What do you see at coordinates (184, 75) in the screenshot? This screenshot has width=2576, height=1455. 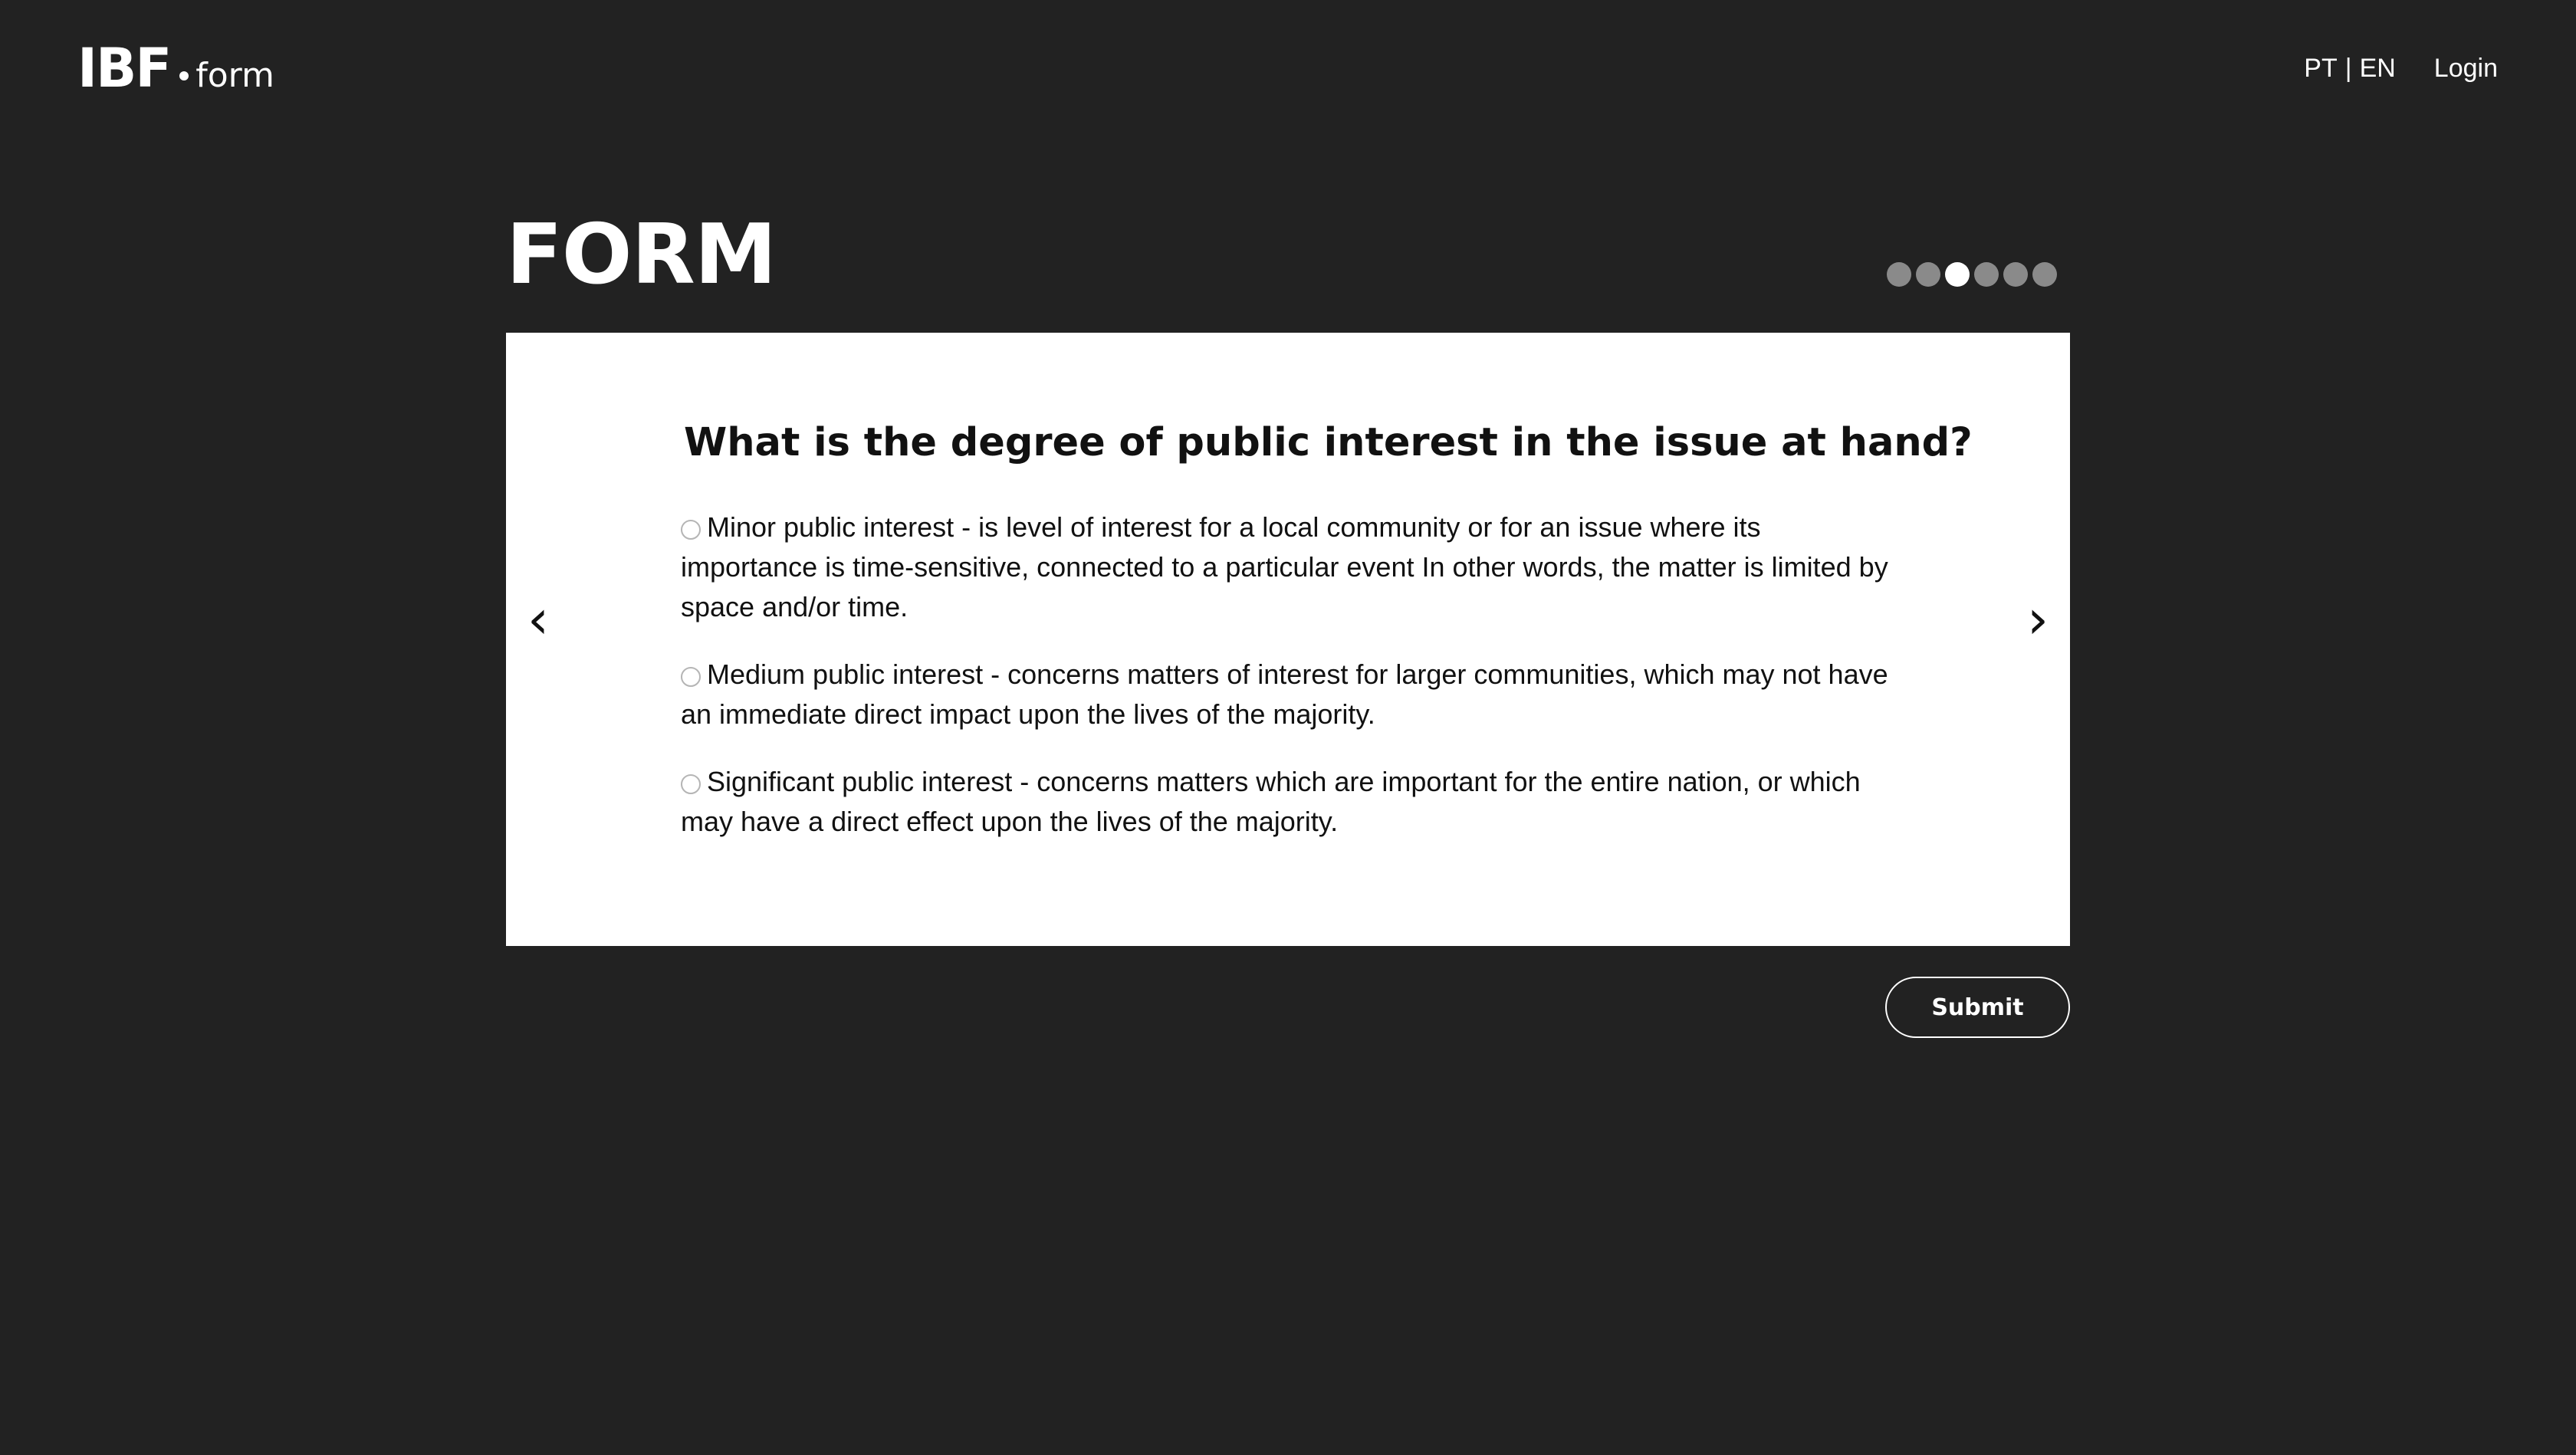 I see `logo-dot-icon` at bounding box center [184, 75].